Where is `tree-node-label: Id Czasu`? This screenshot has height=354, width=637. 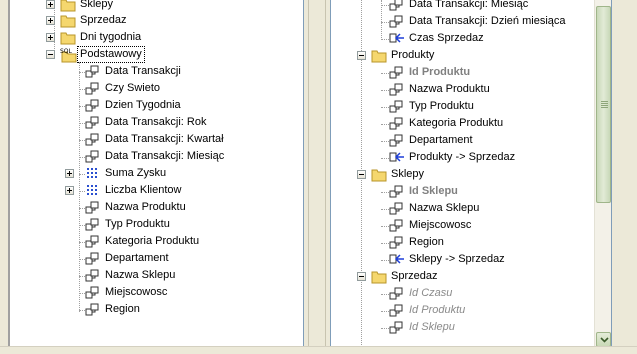
tree-node-label: Id Czasu is located at coordinates (431, 293).